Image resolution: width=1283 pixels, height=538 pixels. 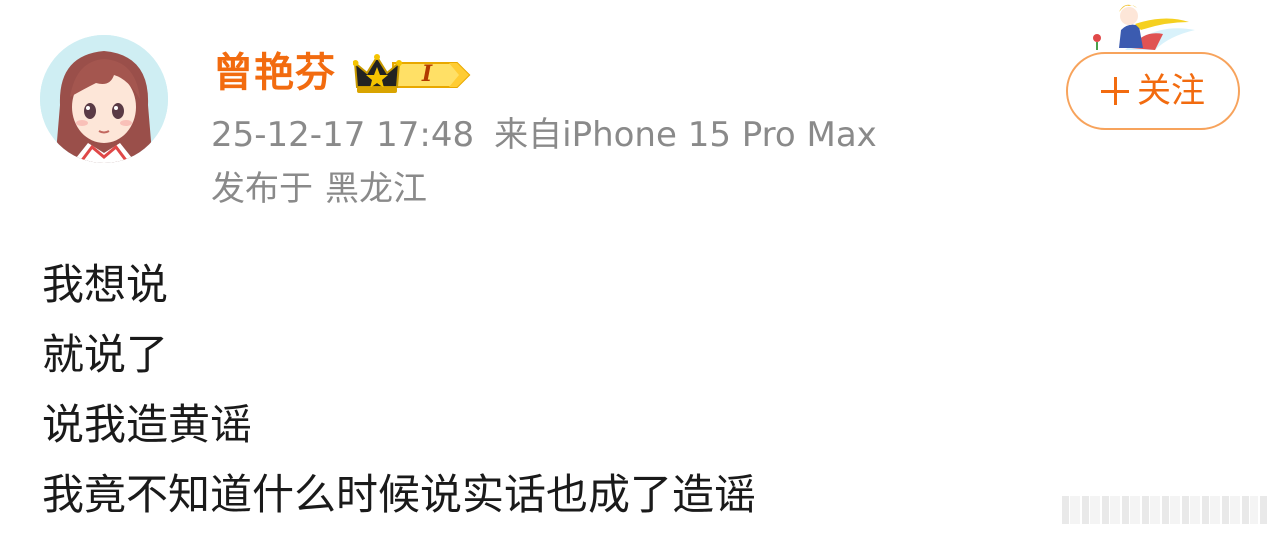 I want to click on vip-badge: I, so click(x=412, y=75).